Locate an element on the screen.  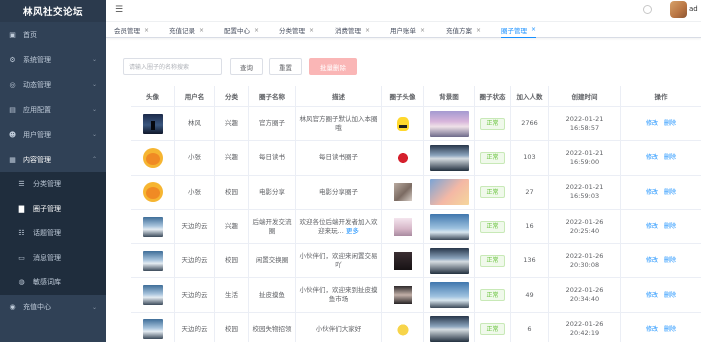
description-cell: 林风官方圈子默认加入本圈哦 is located at coordinates (339, 124).